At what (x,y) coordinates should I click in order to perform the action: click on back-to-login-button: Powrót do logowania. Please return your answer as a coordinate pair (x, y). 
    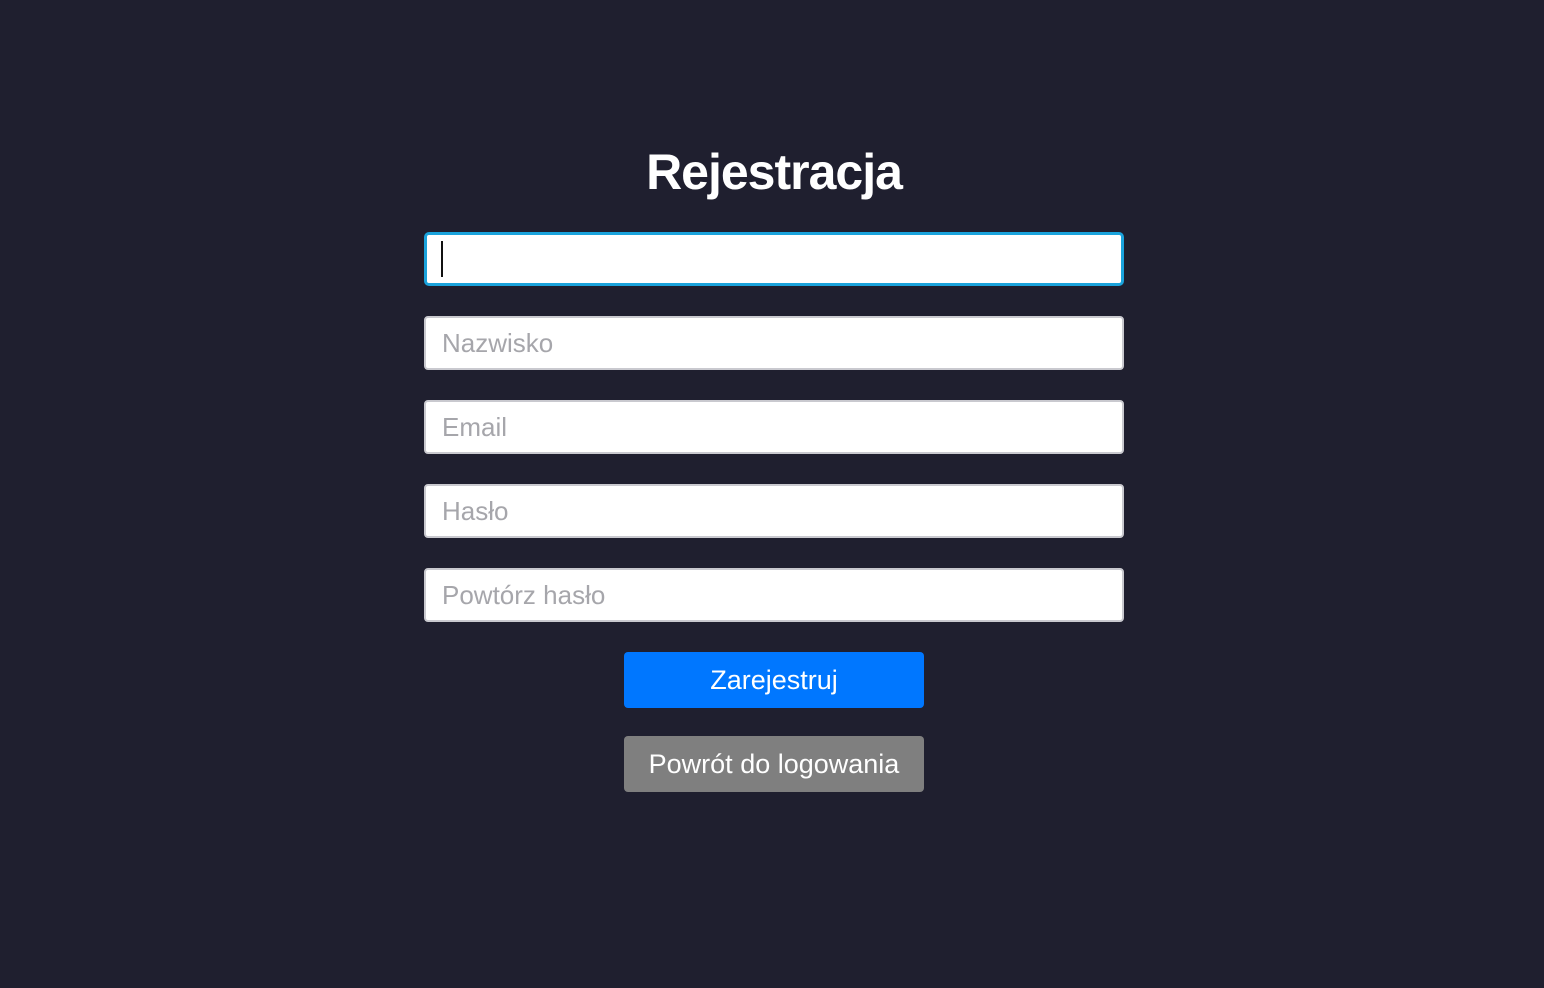
    Looking at the image, I should click on (774, 764).